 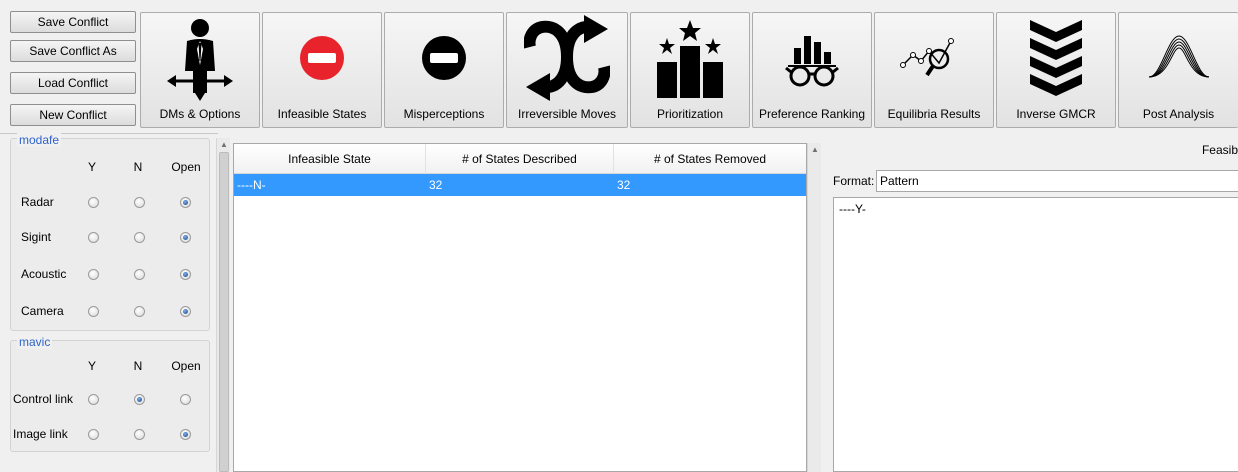 What do you see at coordinates (567, 58) in the screenshot?
I see `irreversible-arrows-icon` at bounding box center [567, 58].